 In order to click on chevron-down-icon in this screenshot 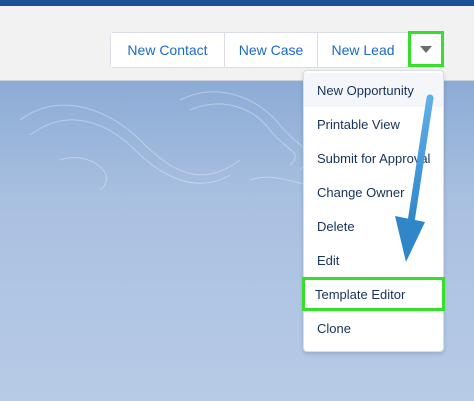, I will do `click(426, 49)`.